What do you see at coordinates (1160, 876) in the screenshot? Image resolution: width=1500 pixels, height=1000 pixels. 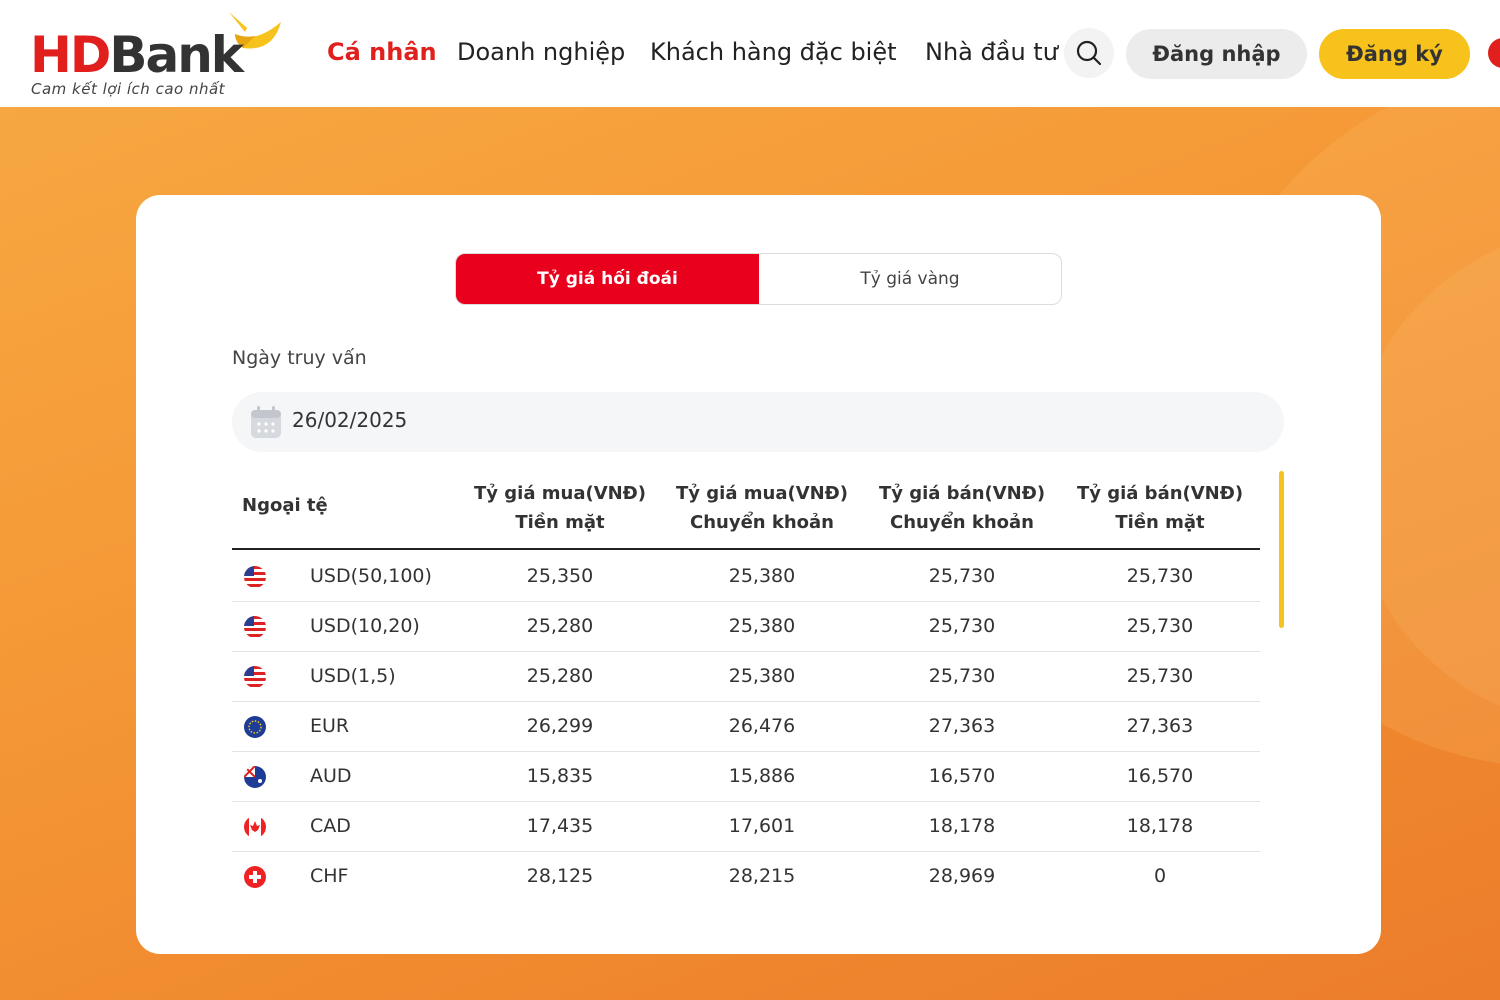 I see `sell-cash-rate: 0` at bounding box center [1160, 876].